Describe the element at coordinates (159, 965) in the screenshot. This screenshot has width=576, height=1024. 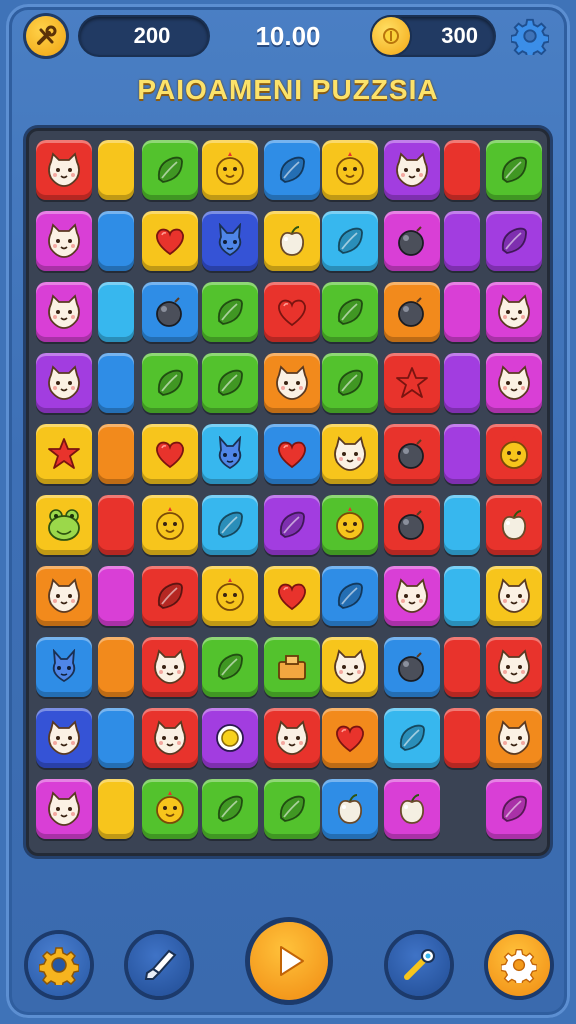
I see `brush-button` at that location.